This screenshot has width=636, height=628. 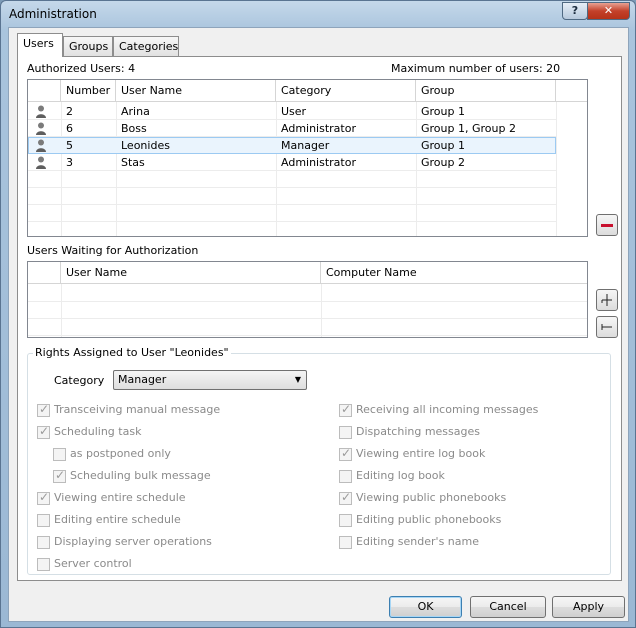 I want to click on remove-user-button, so click(x=607, y=225).